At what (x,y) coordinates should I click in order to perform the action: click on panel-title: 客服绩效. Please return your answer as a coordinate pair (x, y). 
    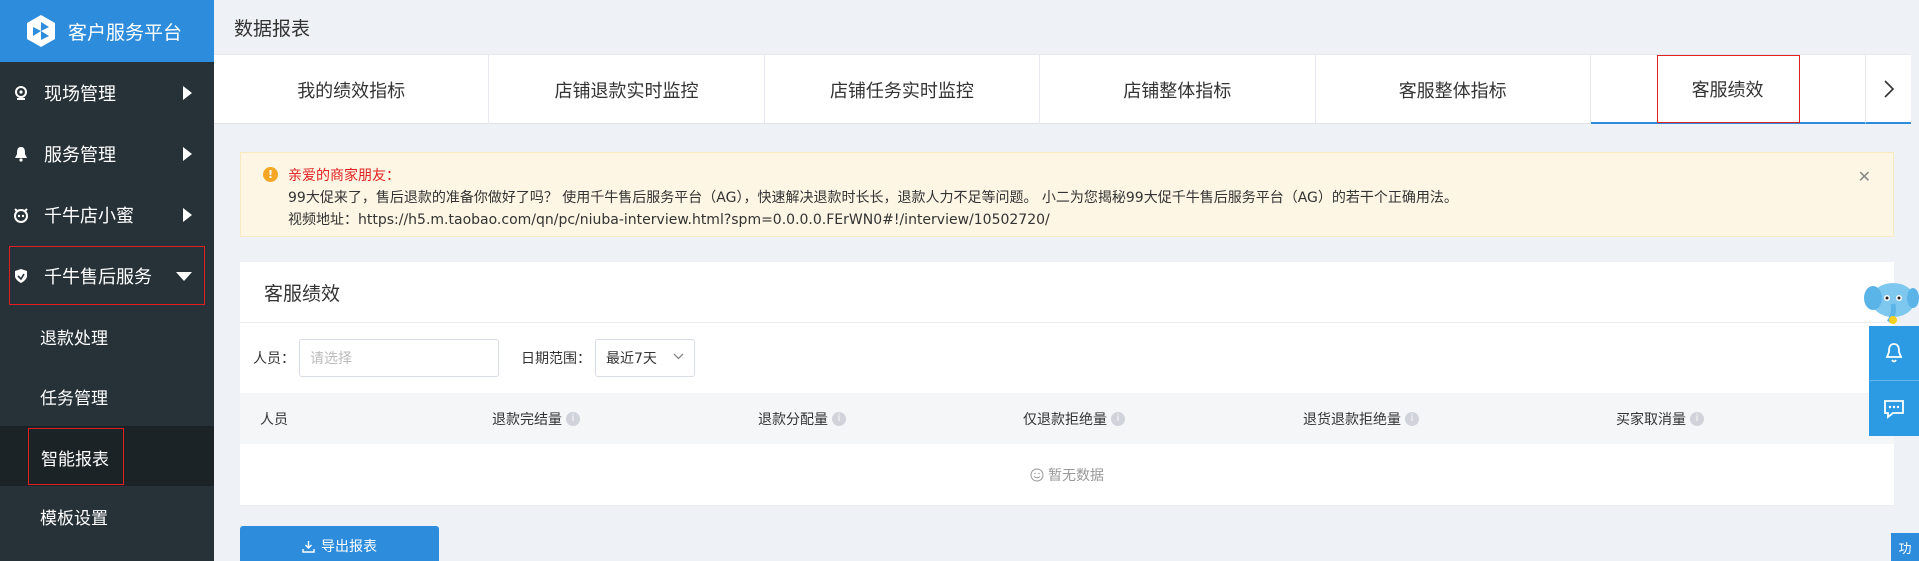
    Looking at the image, I should click on (1067, 292).